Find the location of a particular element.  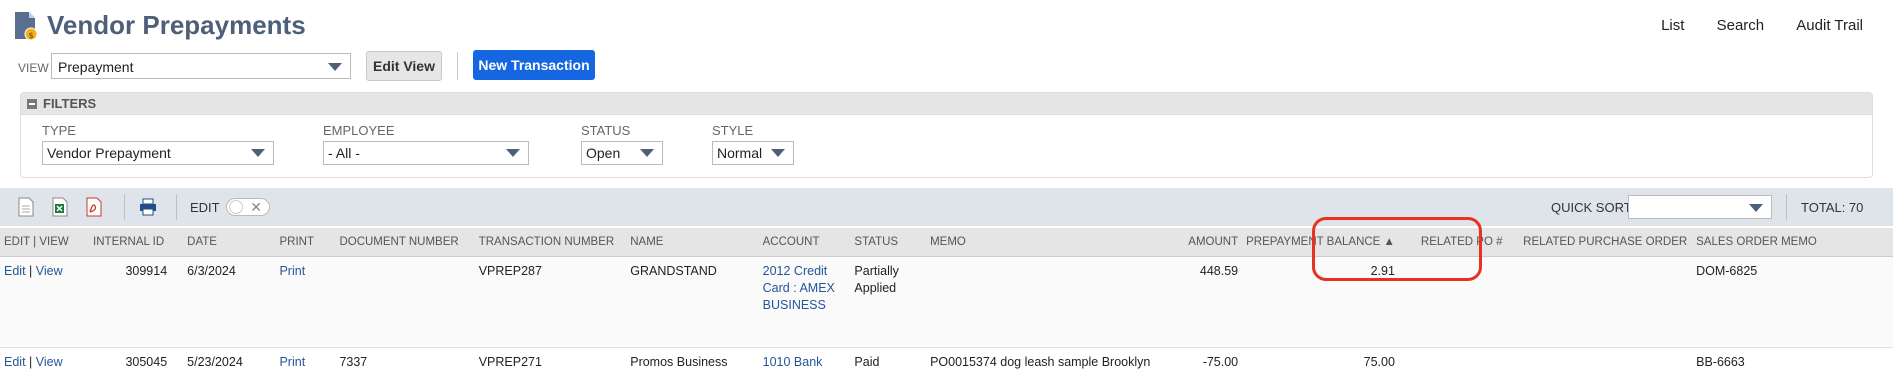

column-header: SALES ORDER MEMO is located at coordinates (1792, 242).